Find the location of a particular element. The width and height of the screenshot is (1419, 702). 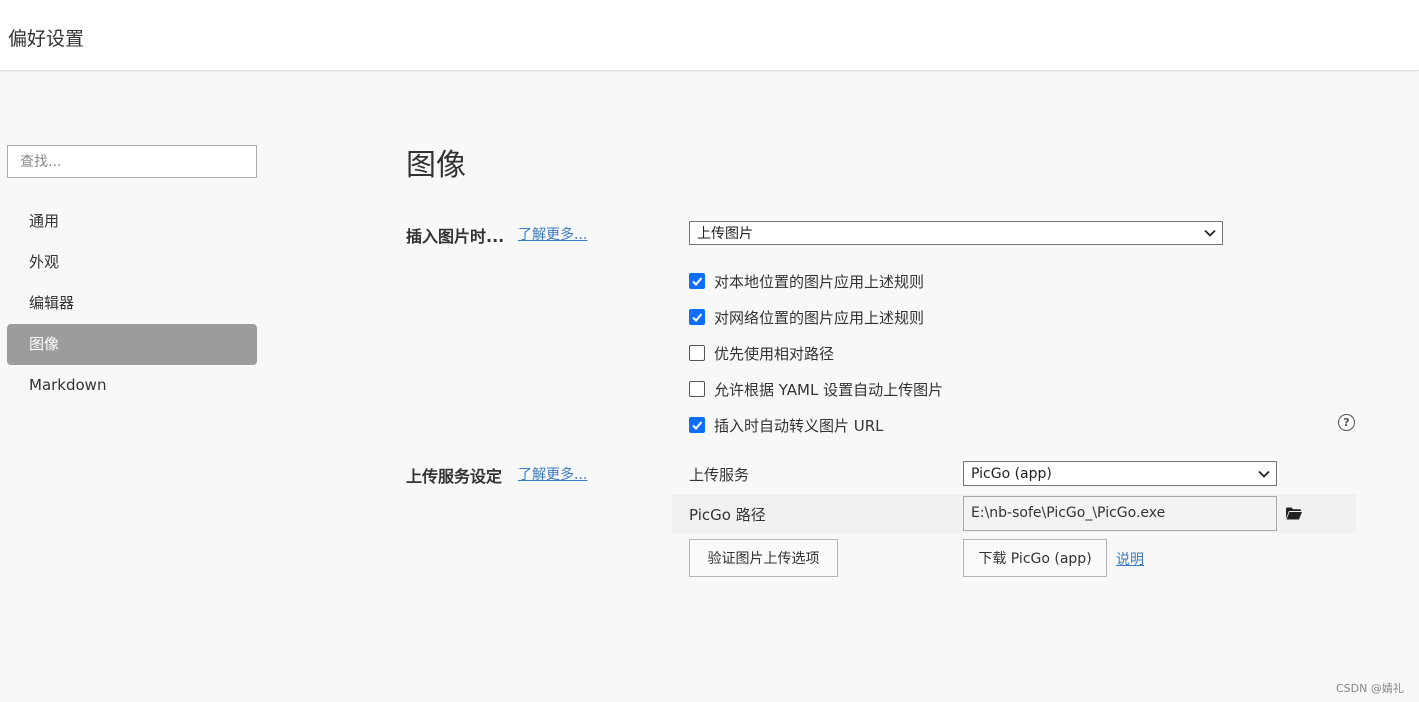

option-relative-path: 优先使用相对路径 is located at coordinates (761, 353).